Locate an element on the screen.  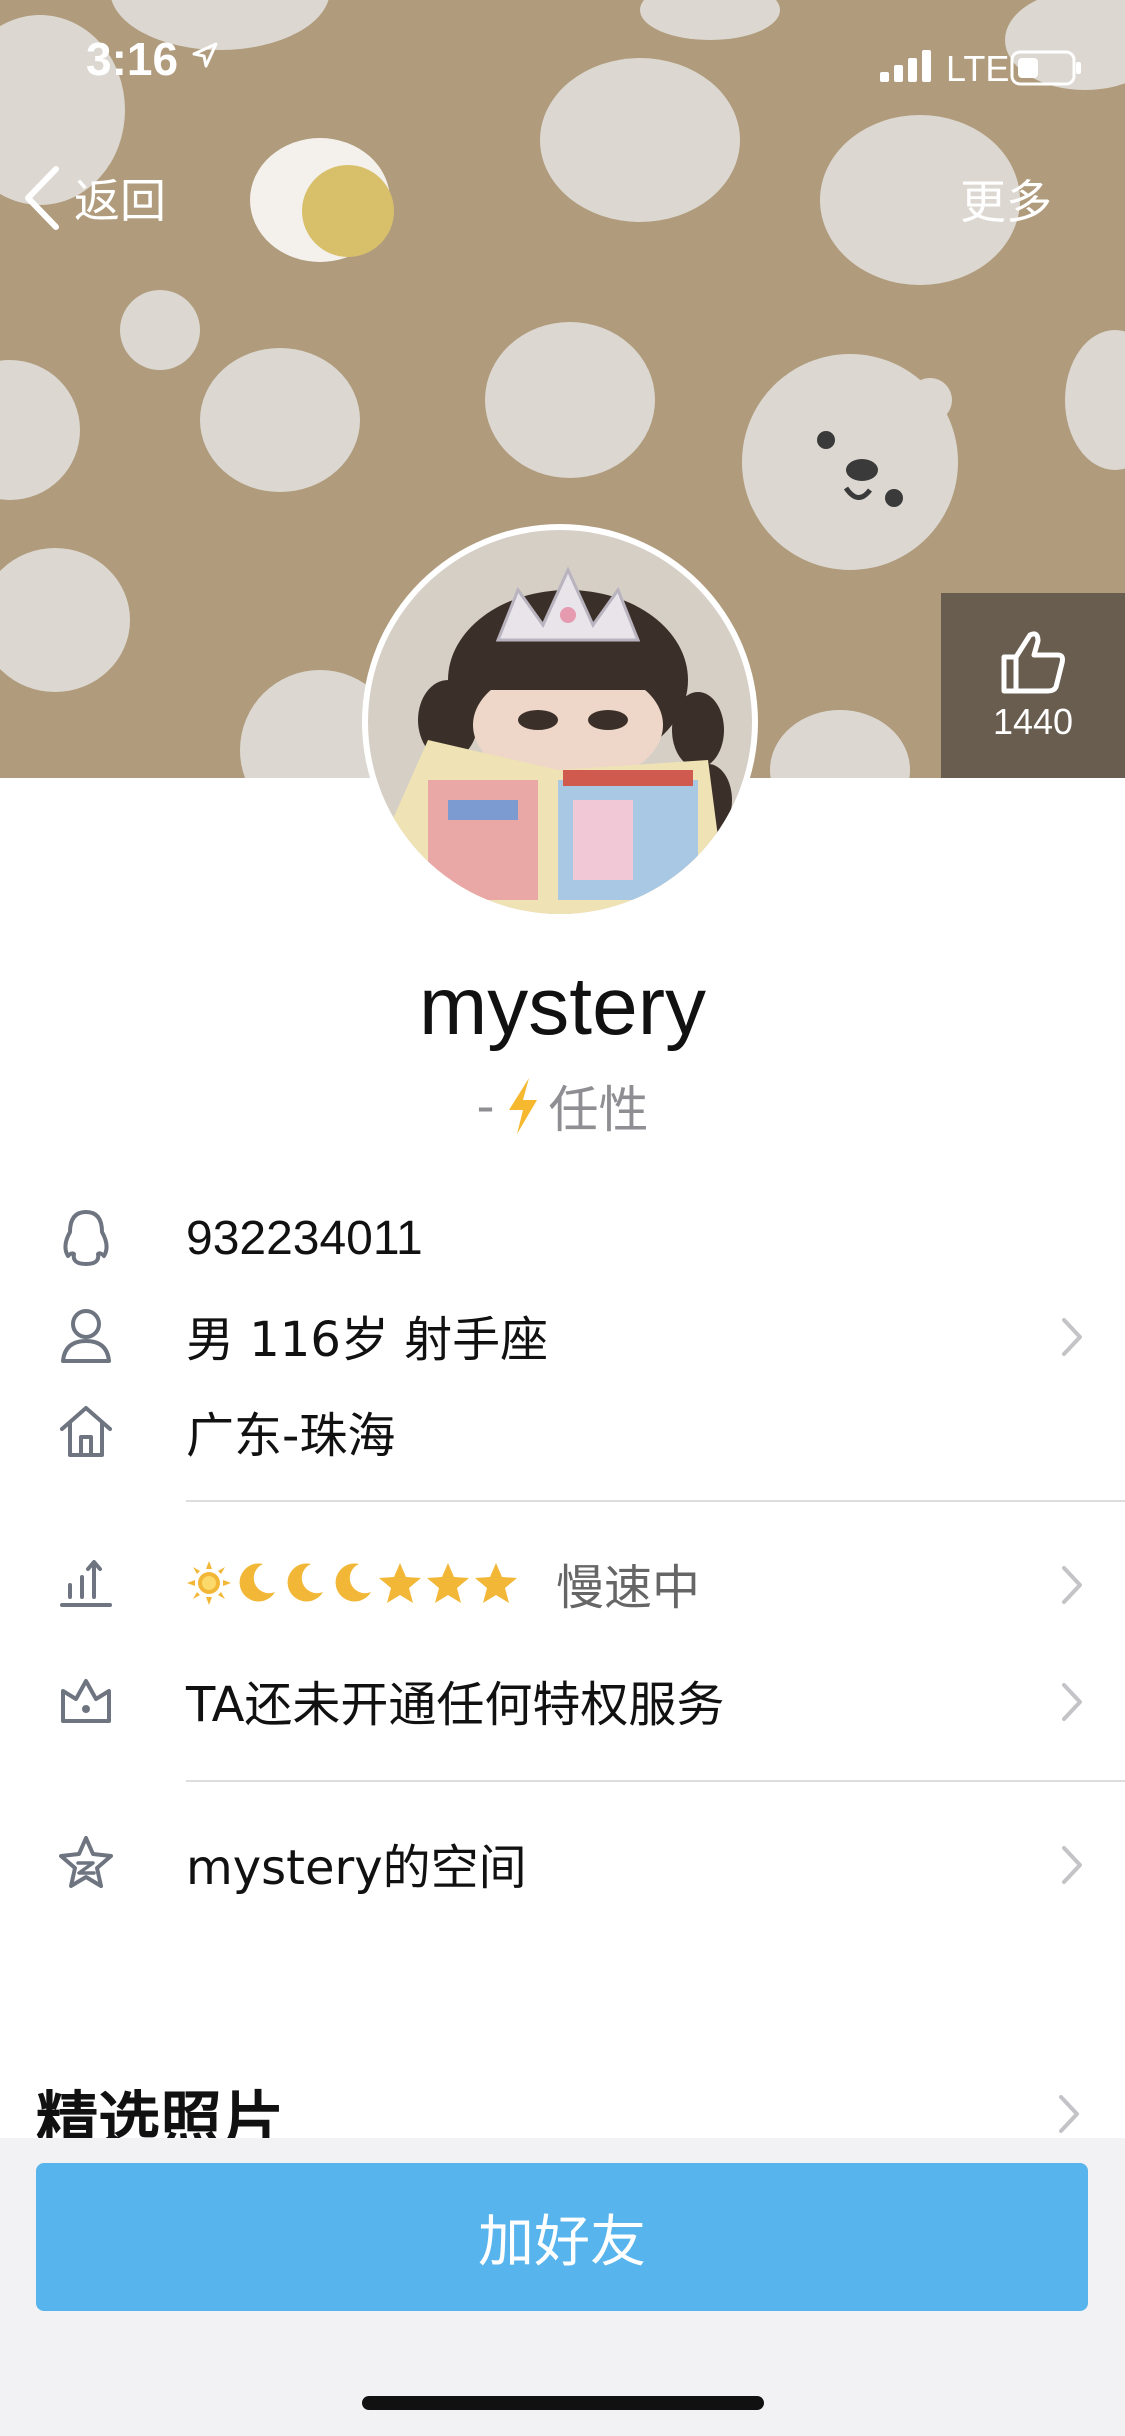
level-chart-icon is located at coordinates (86, 1583).